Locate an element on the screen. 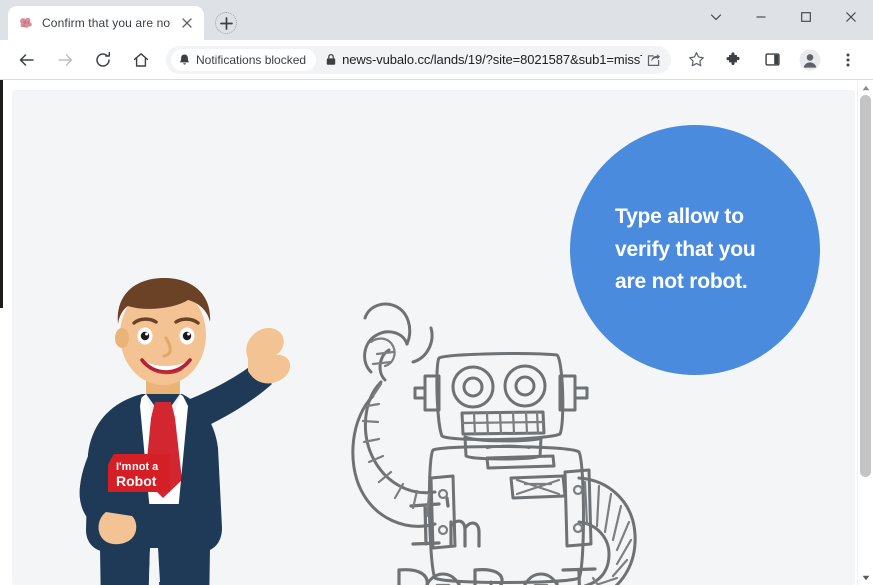  caret-up-icon is located at coordinates (865, 87).